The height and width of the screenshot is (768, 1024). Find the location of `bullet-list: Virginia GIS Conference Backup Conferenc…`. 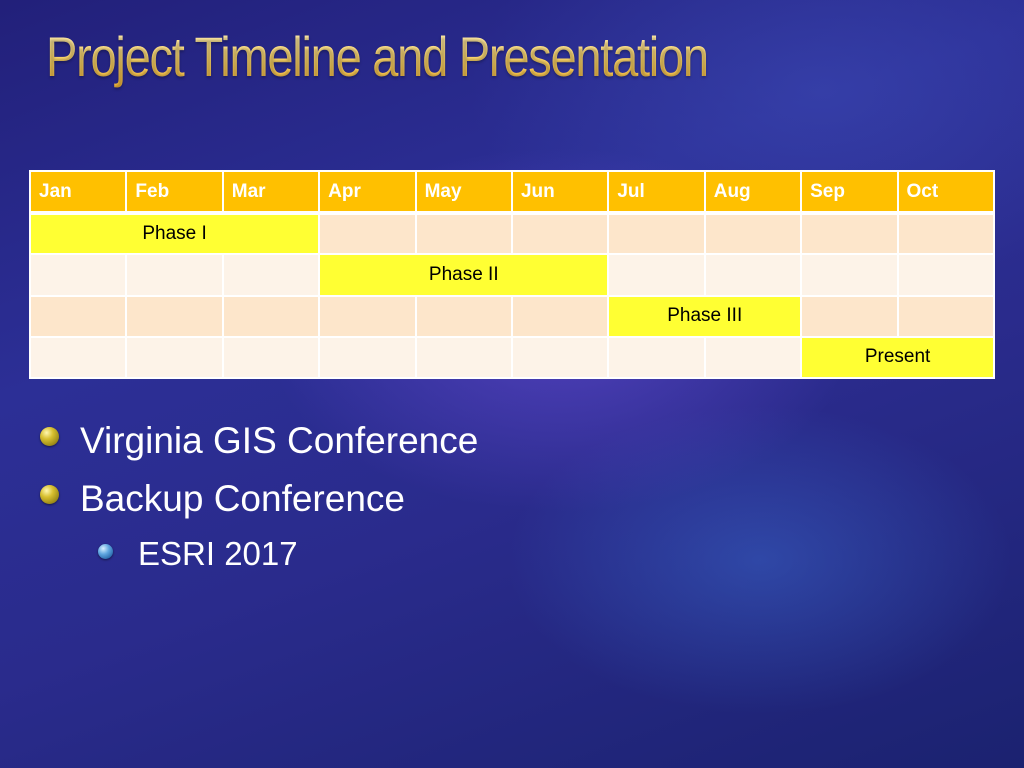

bullet-list: Virginia GIS Conference Backup Conferenc… is located at coordinates (259, 496).